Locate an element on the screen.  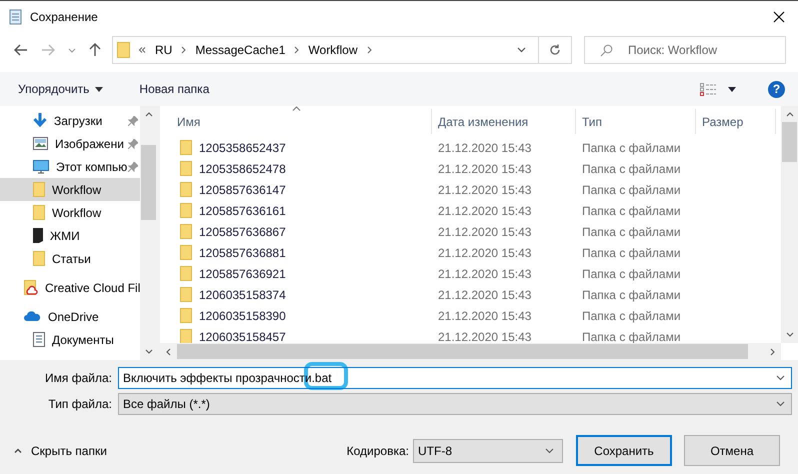
file-name: 1206035158374 is located at coordinates (242, 295).